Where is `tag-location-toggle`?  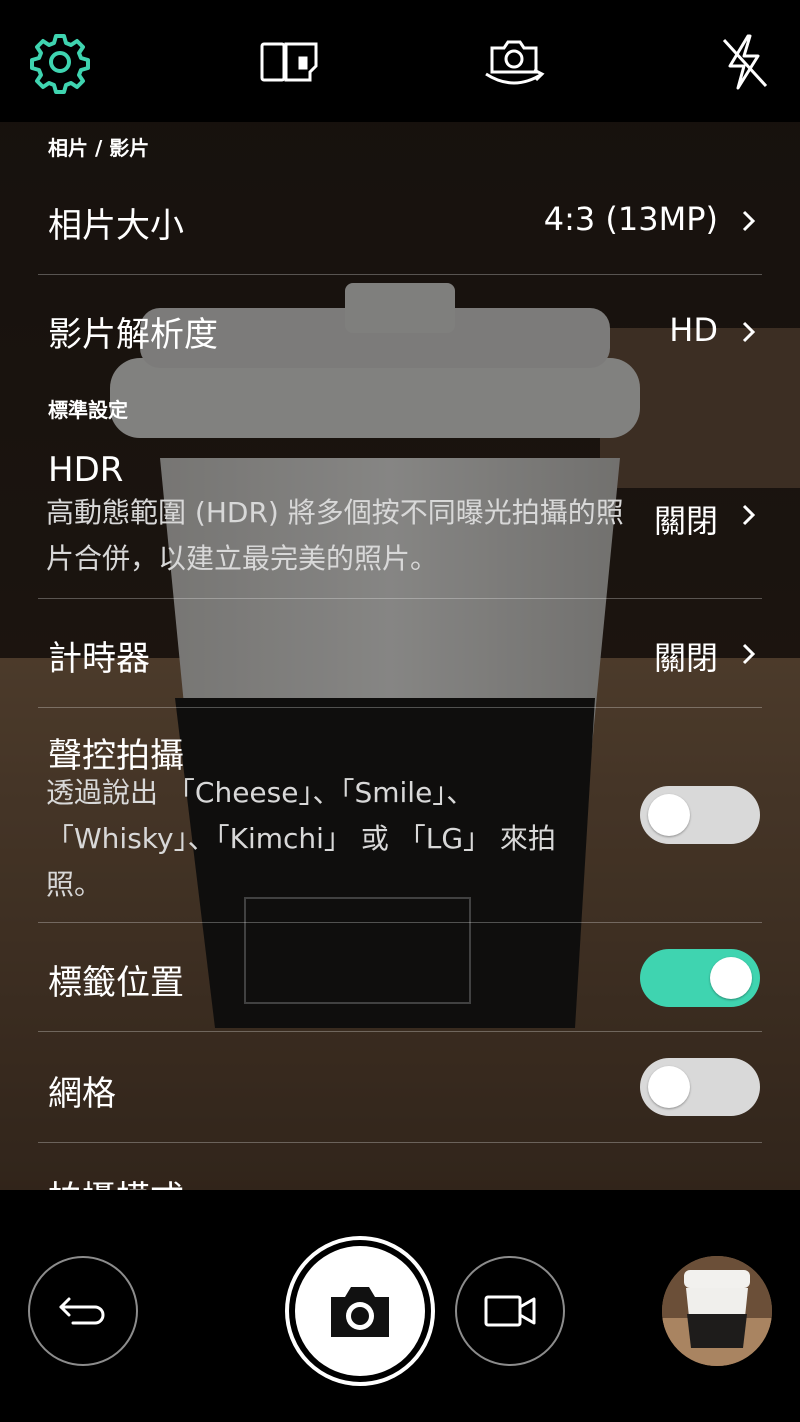
tag-location-toggle is located at coordinates (700, 978).